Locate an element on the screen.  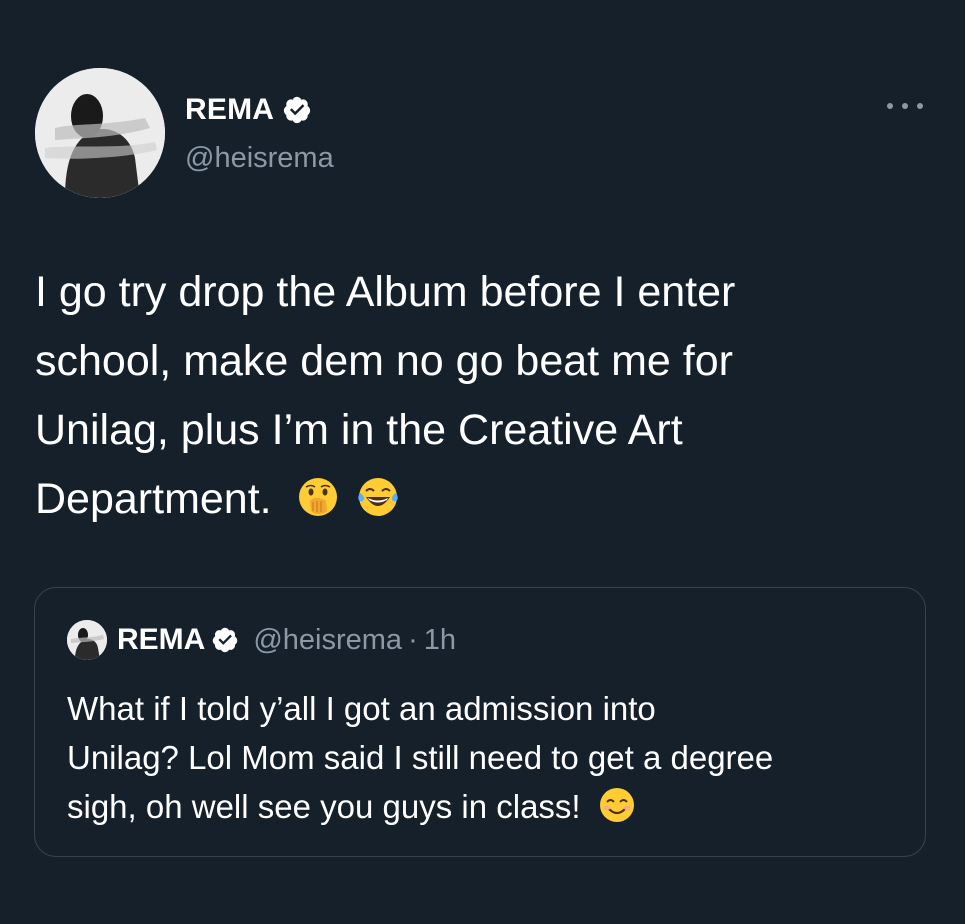
quoted-author-name: REMA is located at coordinates (161, 640).